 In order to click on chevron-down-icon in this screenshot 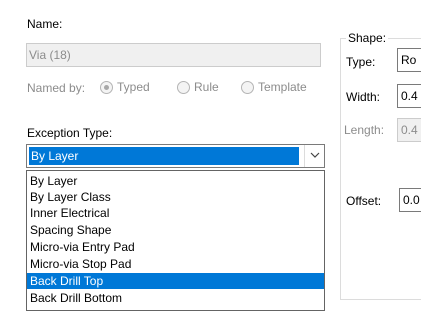, I will do `click(315, 155)`.